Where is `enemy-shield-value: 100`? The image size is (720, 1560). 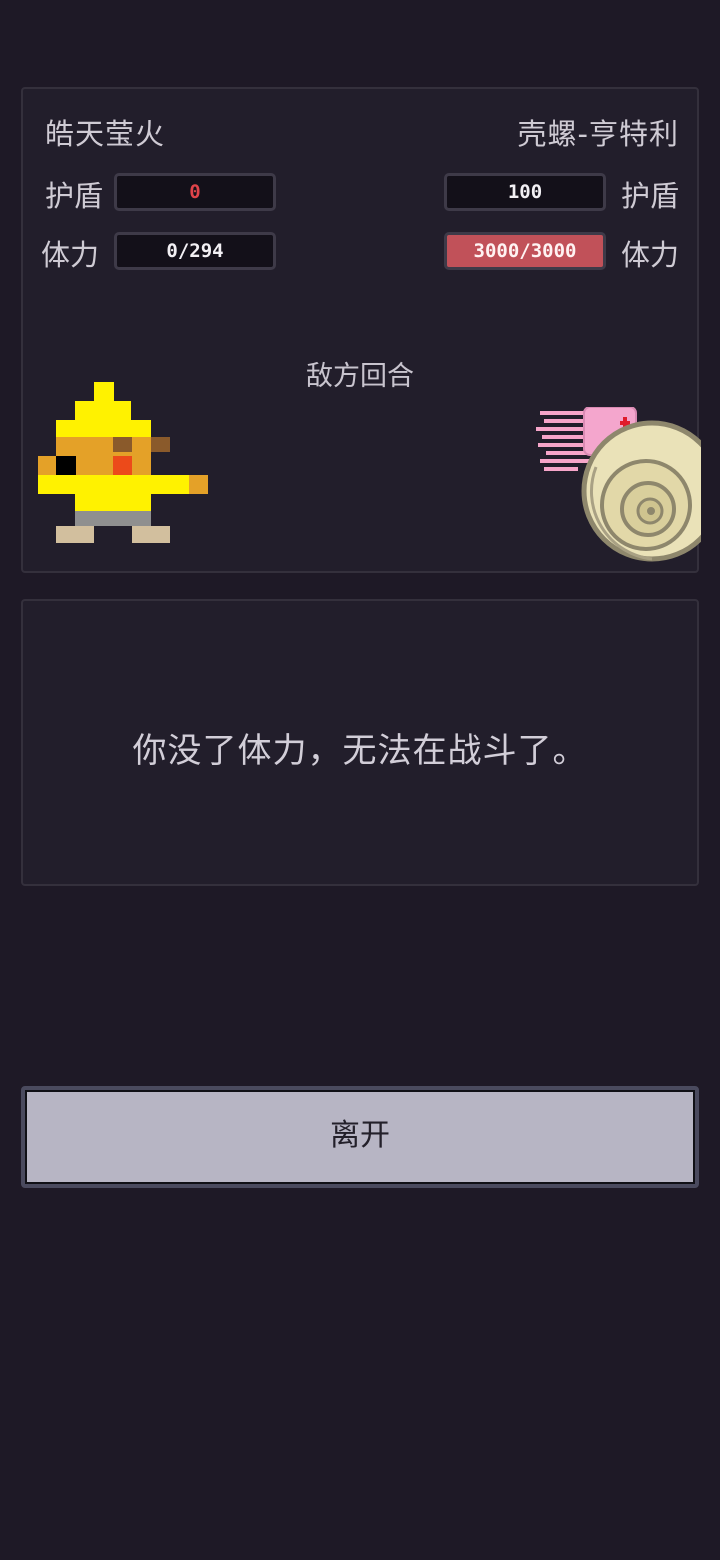 enemy-shield-value: 100 is located at coordinates (525, 192).